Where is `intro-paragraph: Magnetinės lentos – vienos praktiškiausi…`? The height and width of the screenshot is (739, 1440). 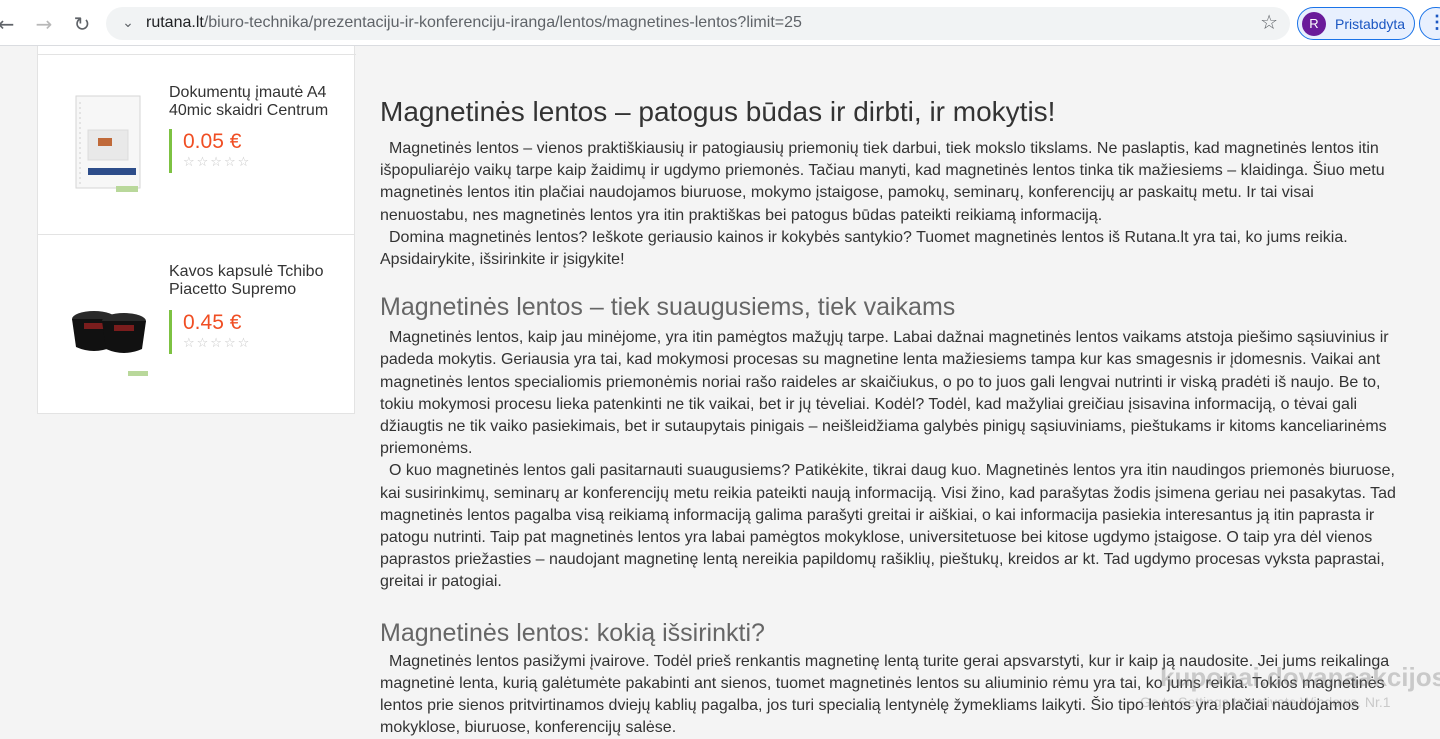 intro-paragraph: Magnetinės lentos – vienos praktiškiausi… is located at coordinates (882, 182).